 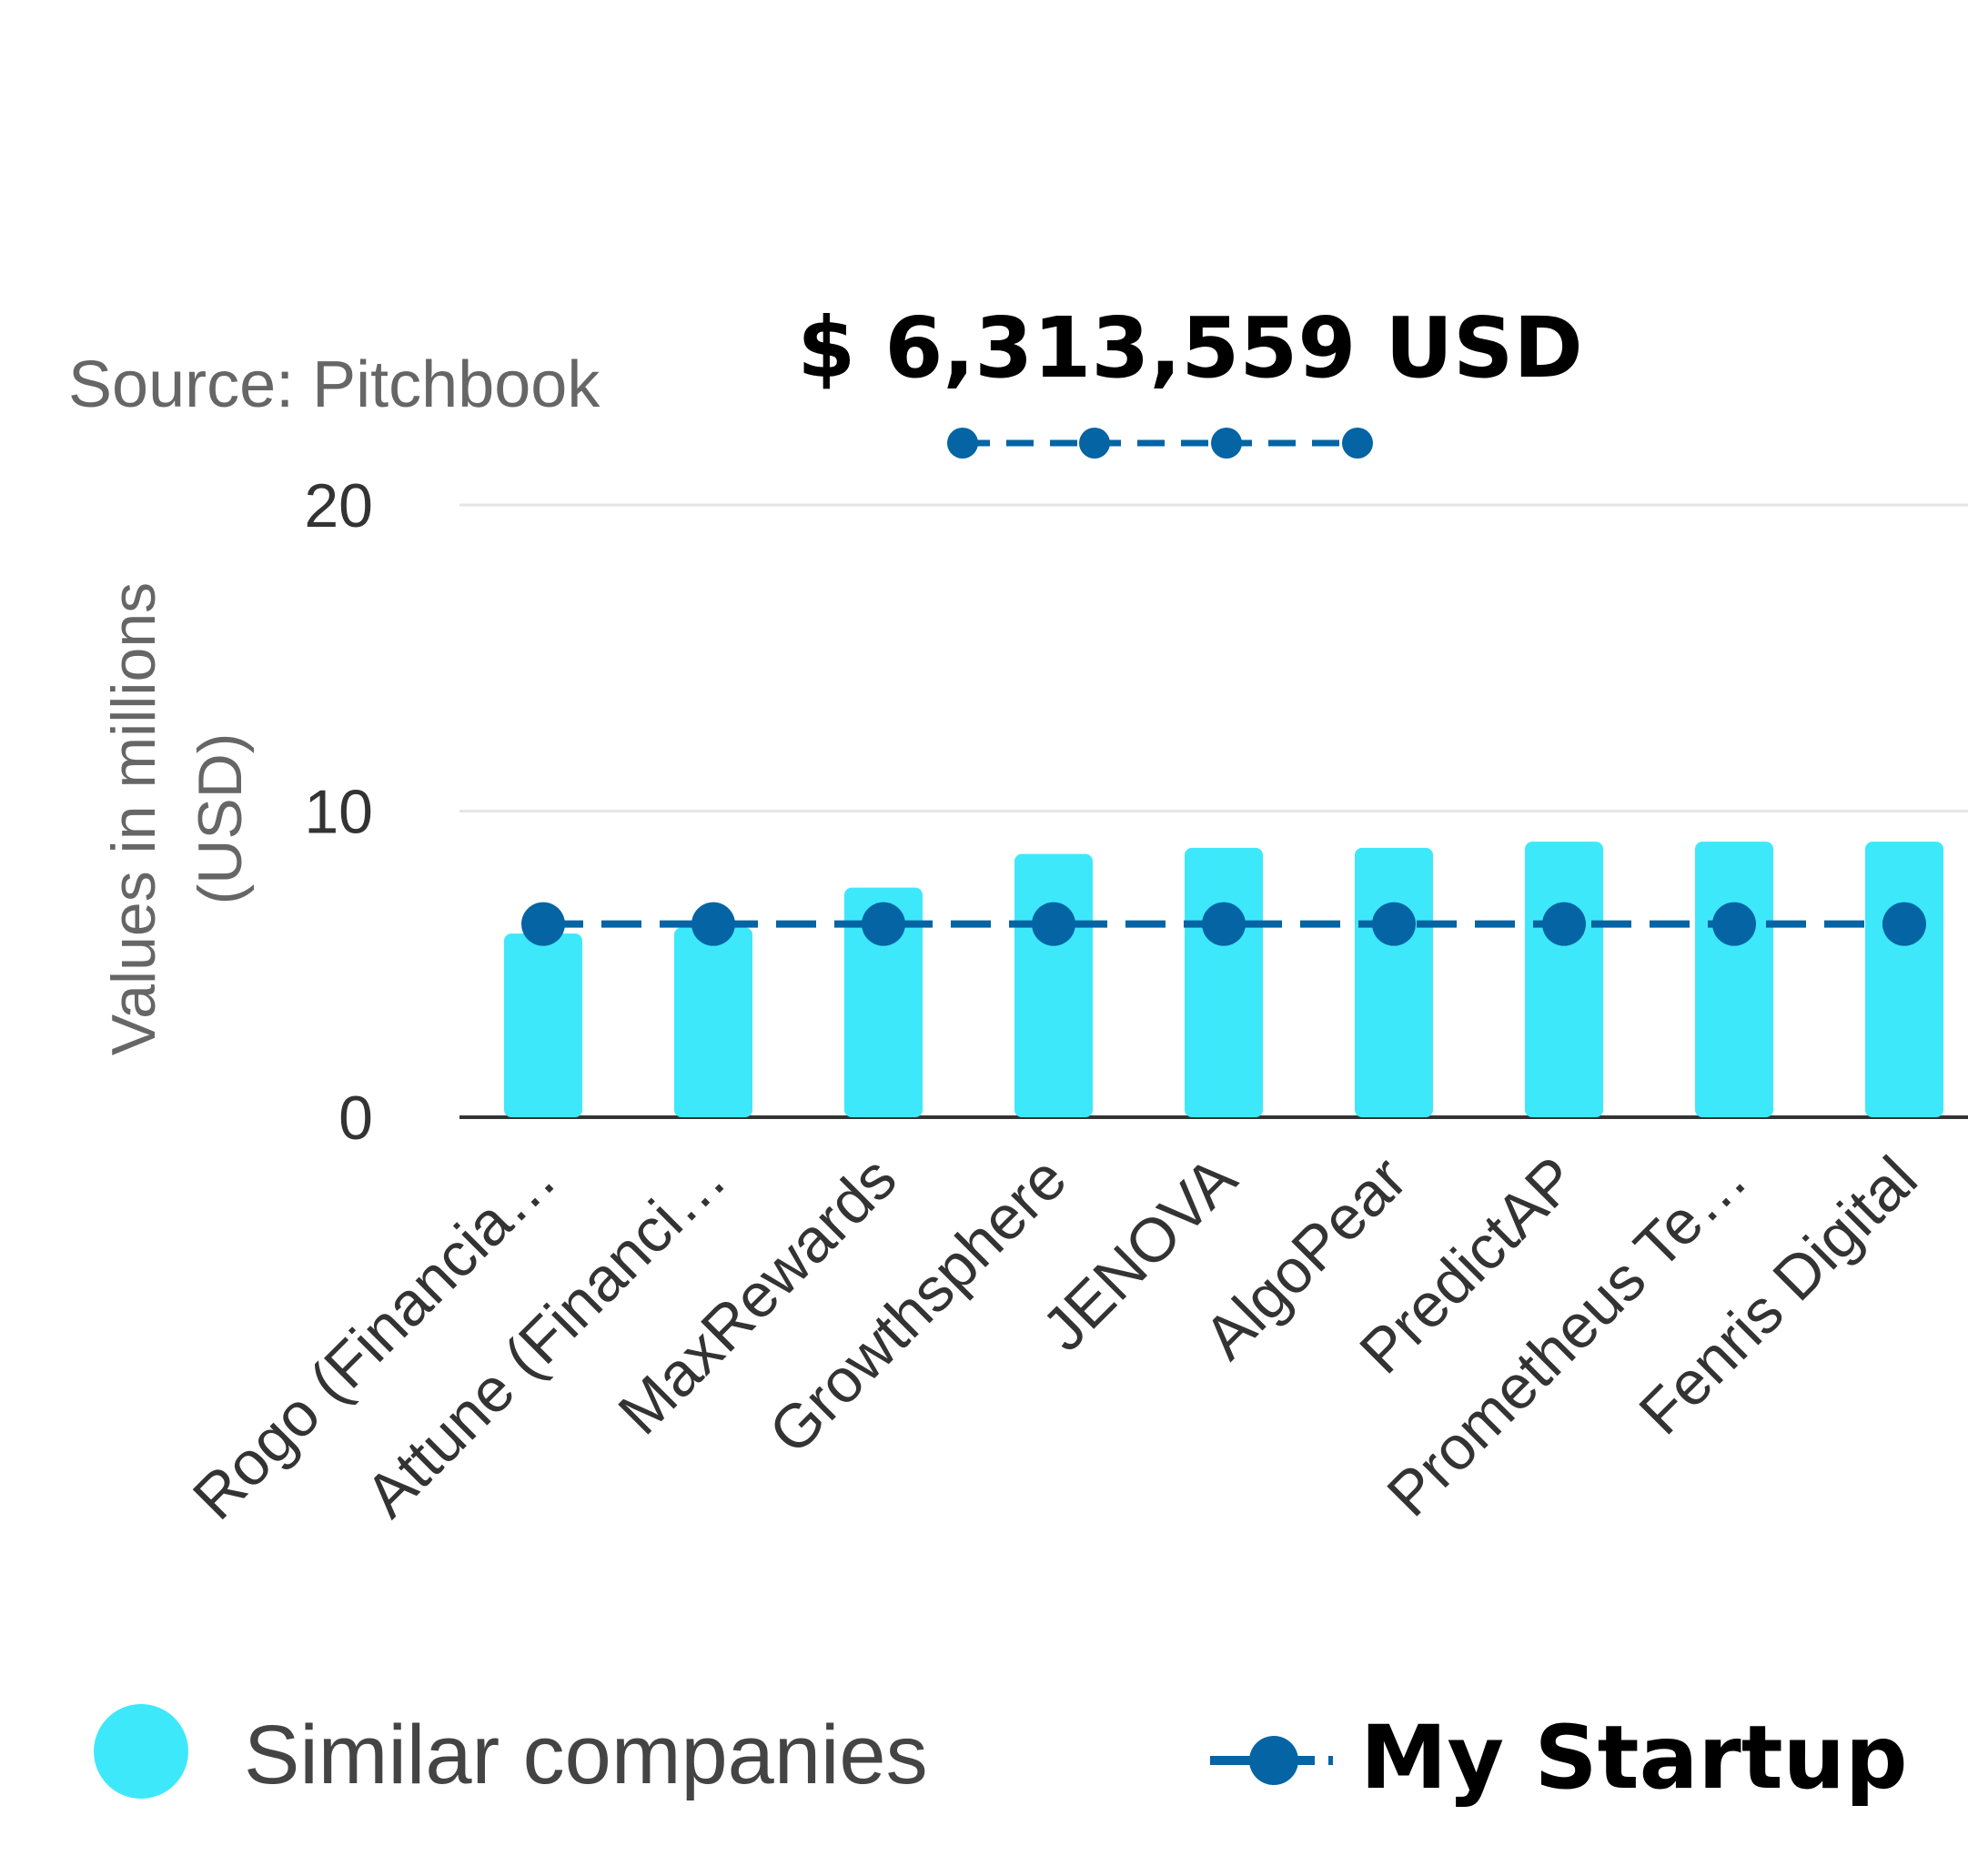 I want to click on chart-headline: $ 6,313,559 USD, so click(x=1189, y=348).